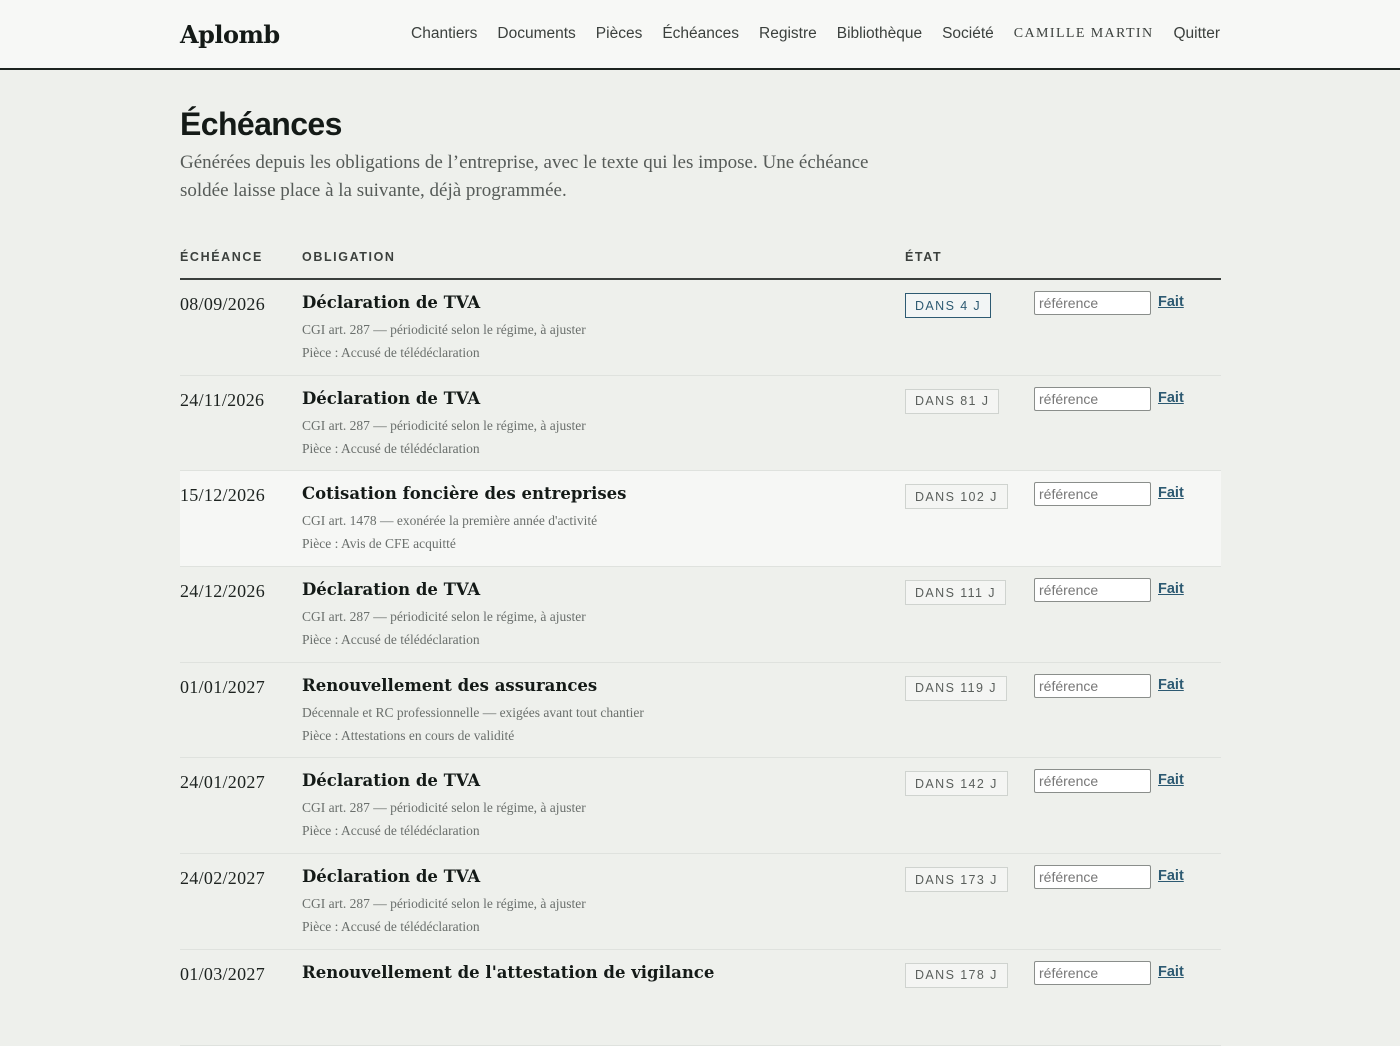  I want to click on status-badge: DANS 119 J, so click(956, 688).